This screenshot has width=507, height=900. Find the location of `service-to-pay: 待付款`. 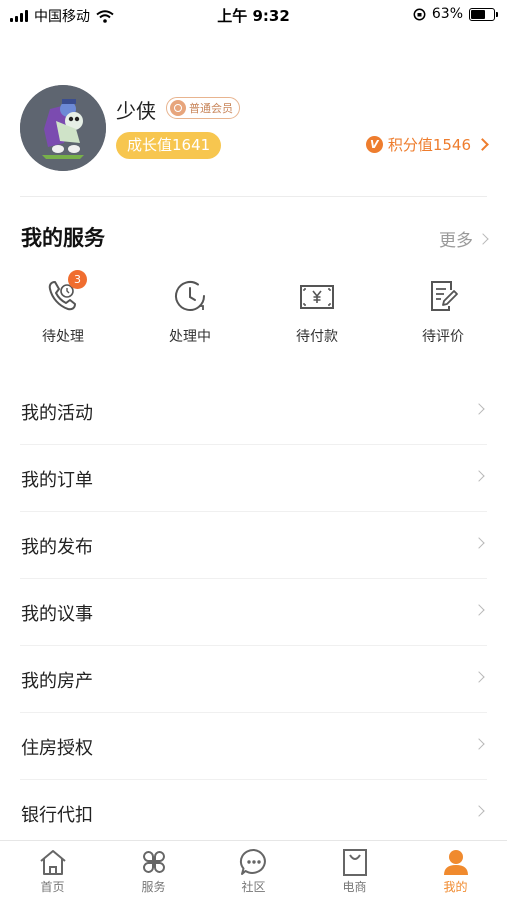

service-to-pay: 待付款 is located at coordinates (317, 309).